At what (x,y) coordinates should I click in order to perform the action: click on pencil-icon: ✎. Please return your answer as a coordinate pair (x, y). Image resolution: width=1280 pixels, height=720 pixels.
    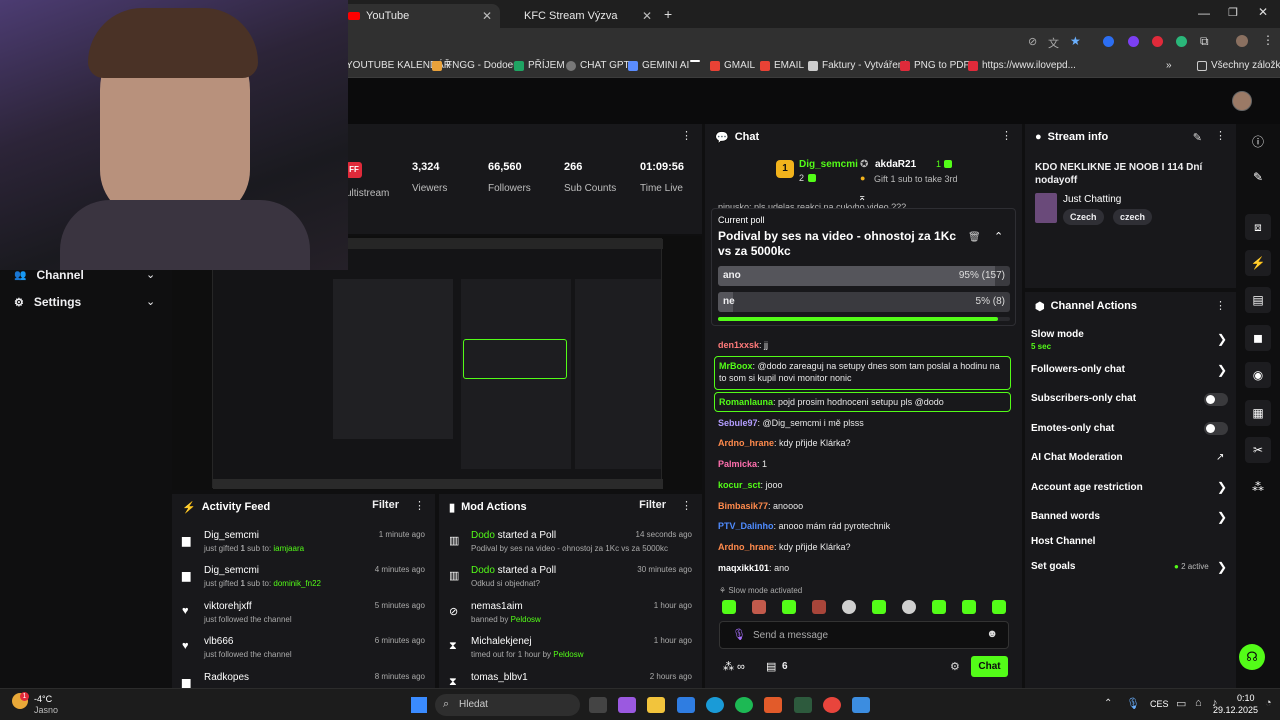
    Looking at the image, I should click on (1258, 177).